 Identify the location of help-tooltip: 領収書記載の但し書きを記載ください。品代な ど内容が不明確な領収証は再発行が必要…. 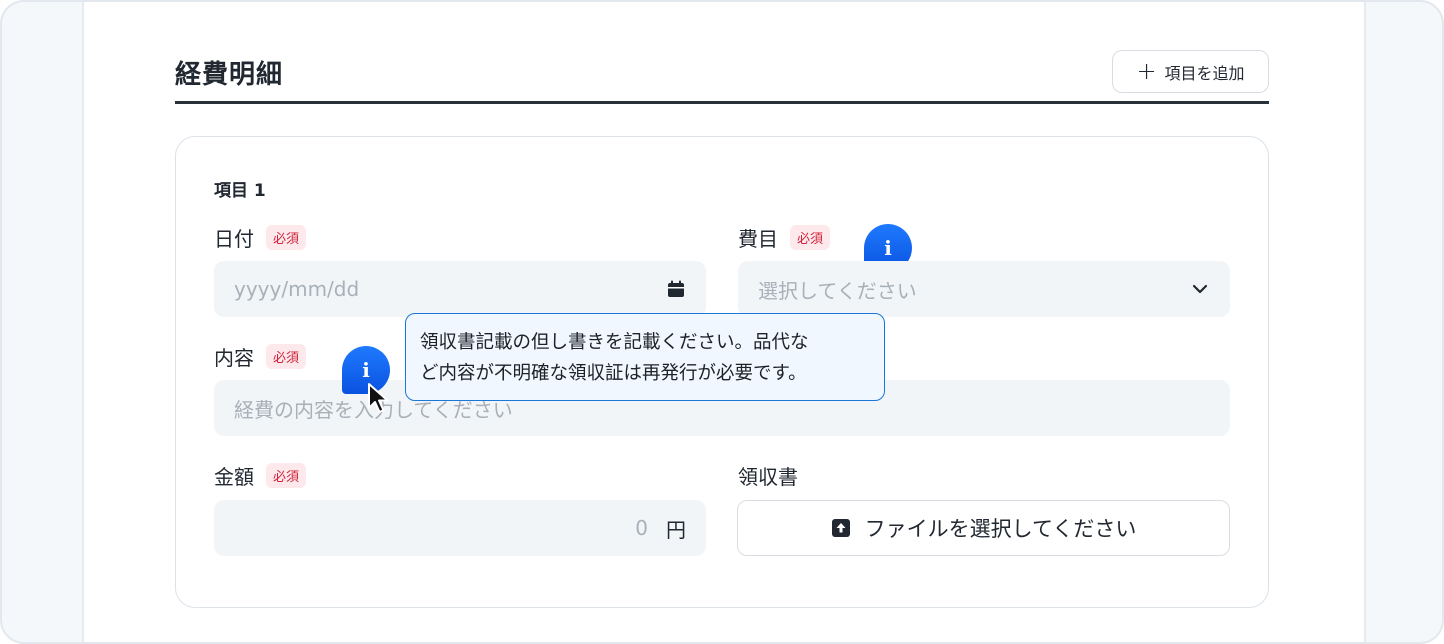
(645, 357).